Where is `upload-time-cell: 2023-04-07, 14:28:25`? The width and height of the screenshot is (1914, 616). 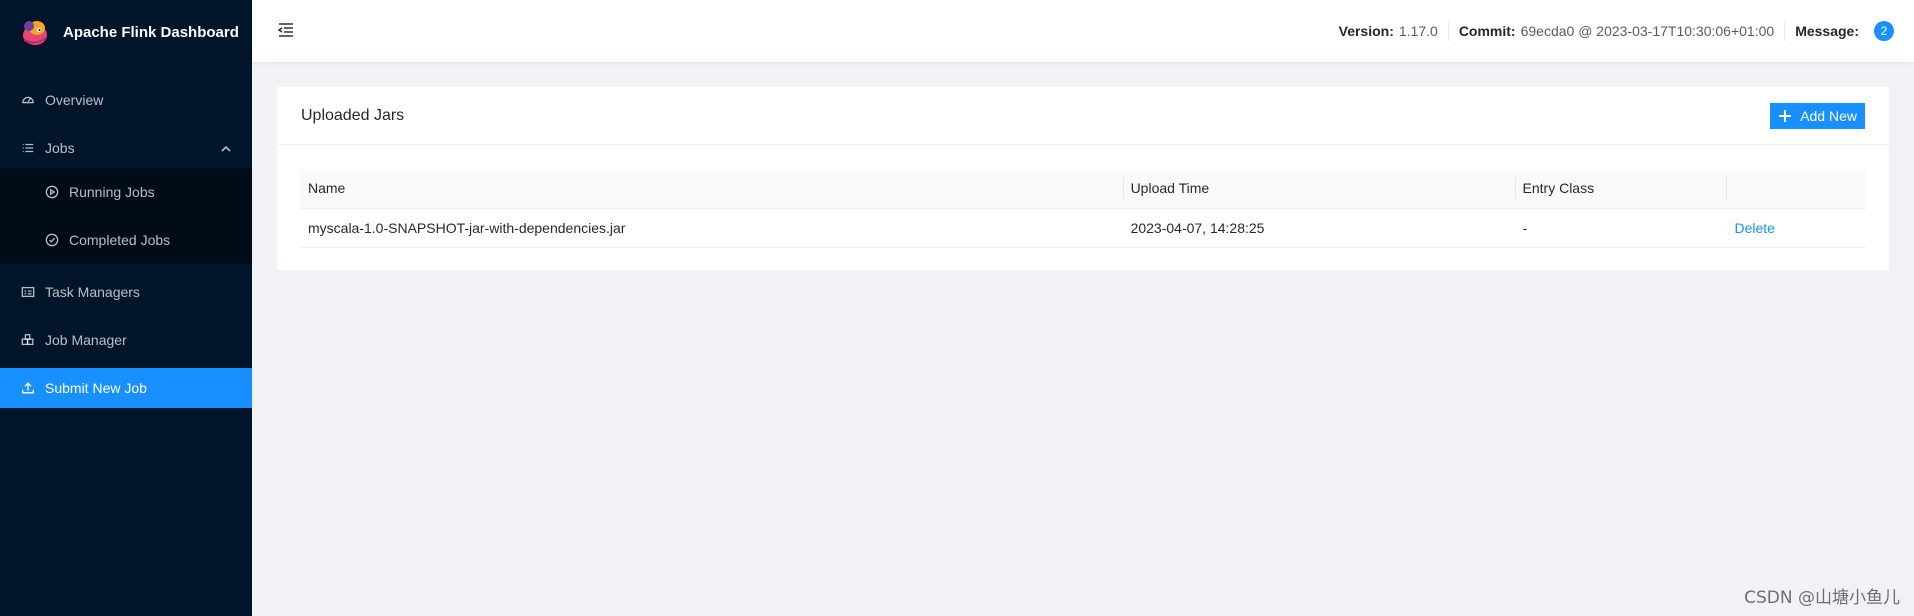
upload-time-cell: 2023-04-07, 14:28:25 is located at coordinates (1318, 228).